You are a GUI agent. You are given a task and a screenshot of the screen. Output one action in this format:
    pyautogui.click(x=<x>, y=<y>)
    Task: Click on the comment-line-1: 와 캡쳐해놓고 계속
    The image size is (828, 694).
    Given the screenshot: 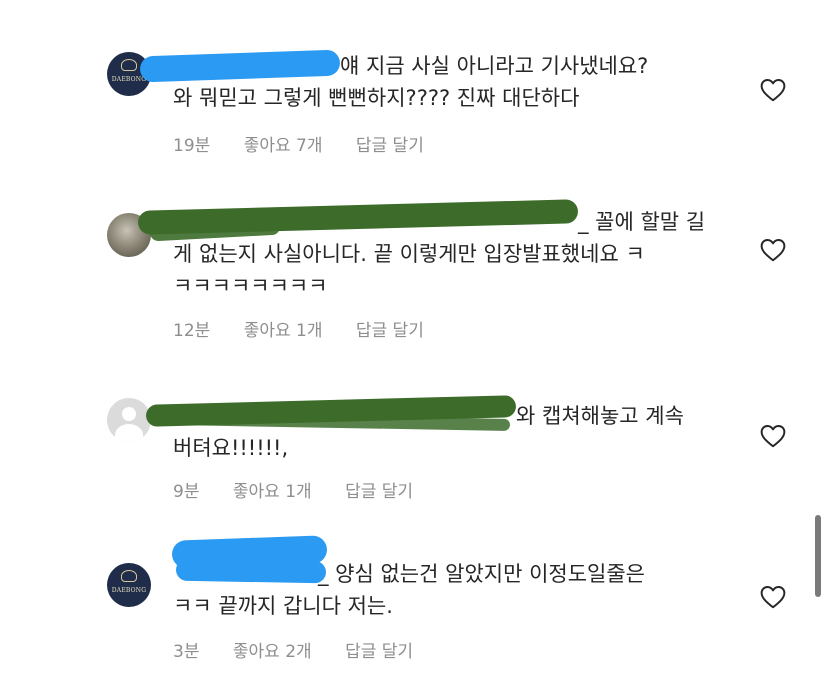 What is the action you would take?
    pyautogui.click(x=600, y=416)
    